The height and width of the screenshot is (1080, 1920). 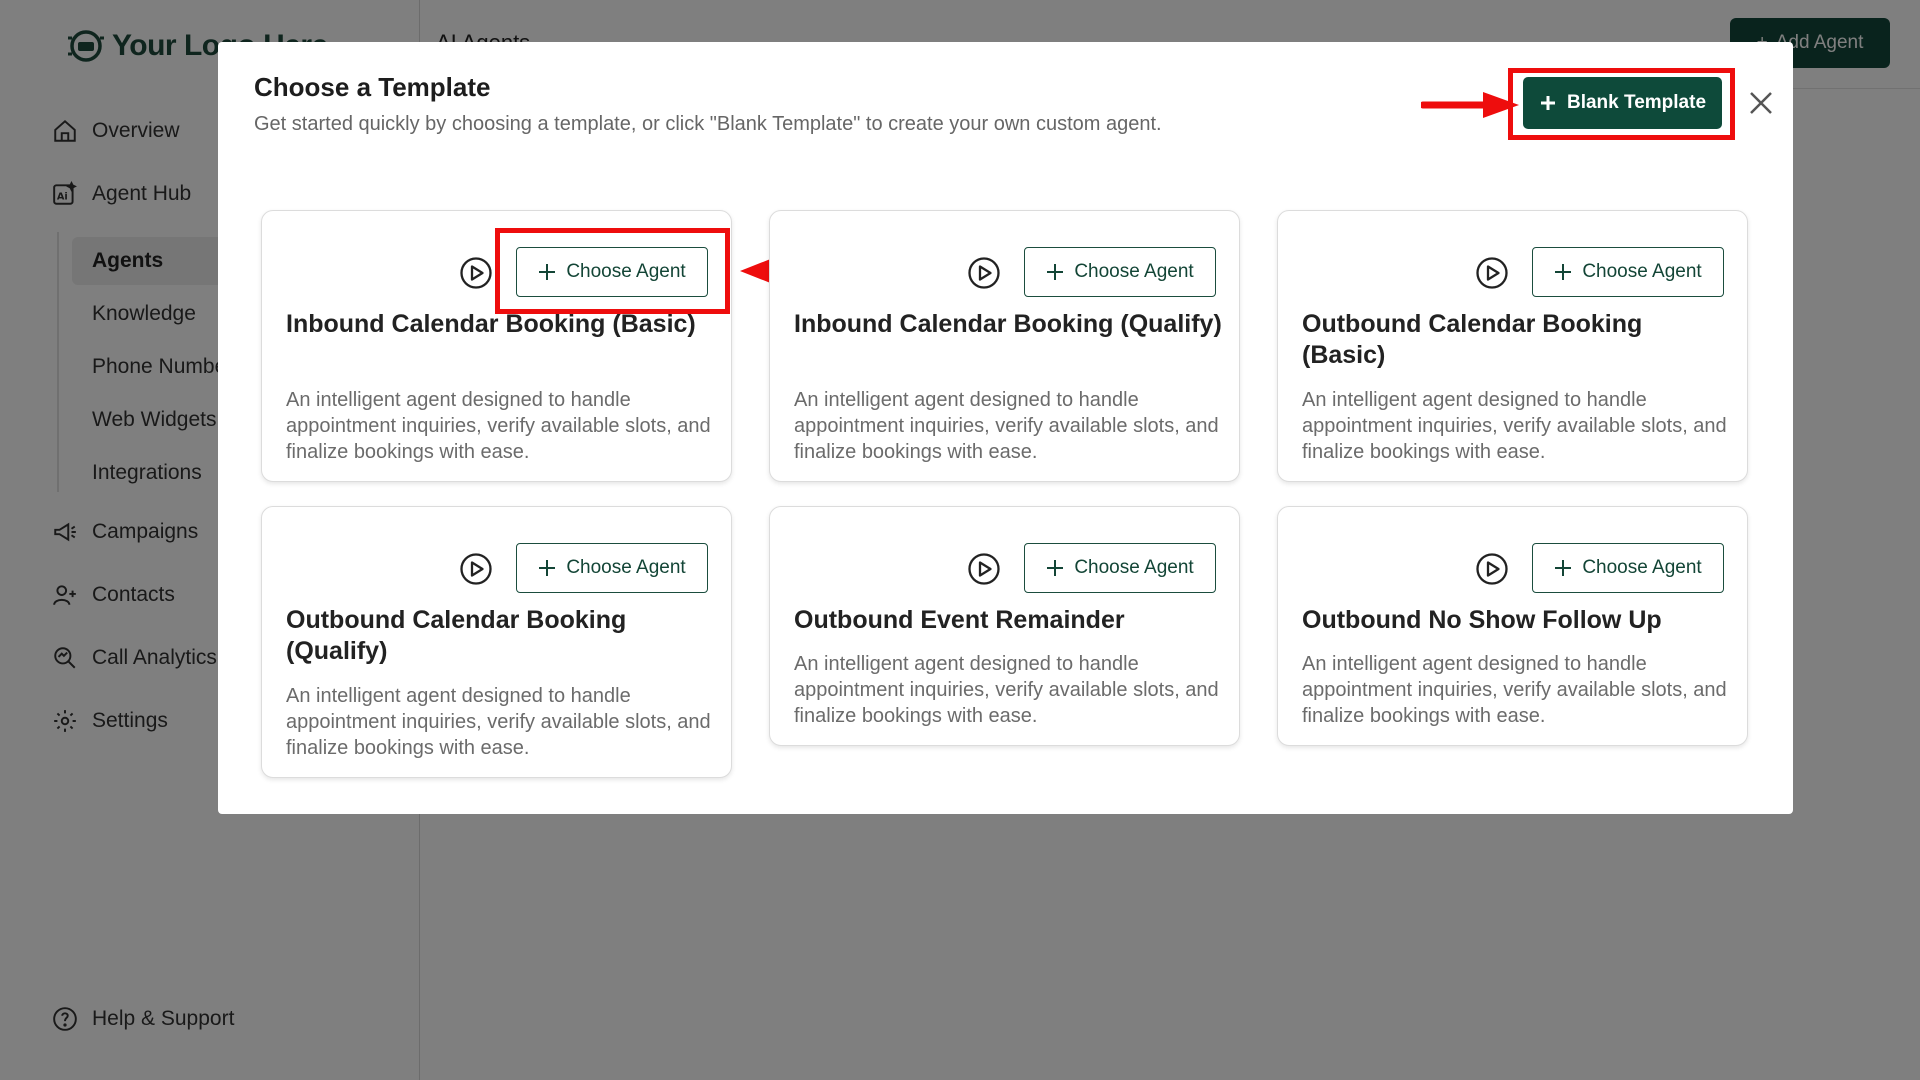 I want to click on template-title: Inbound Calendar Booking (Qualify), so click(x=1008, y=324).